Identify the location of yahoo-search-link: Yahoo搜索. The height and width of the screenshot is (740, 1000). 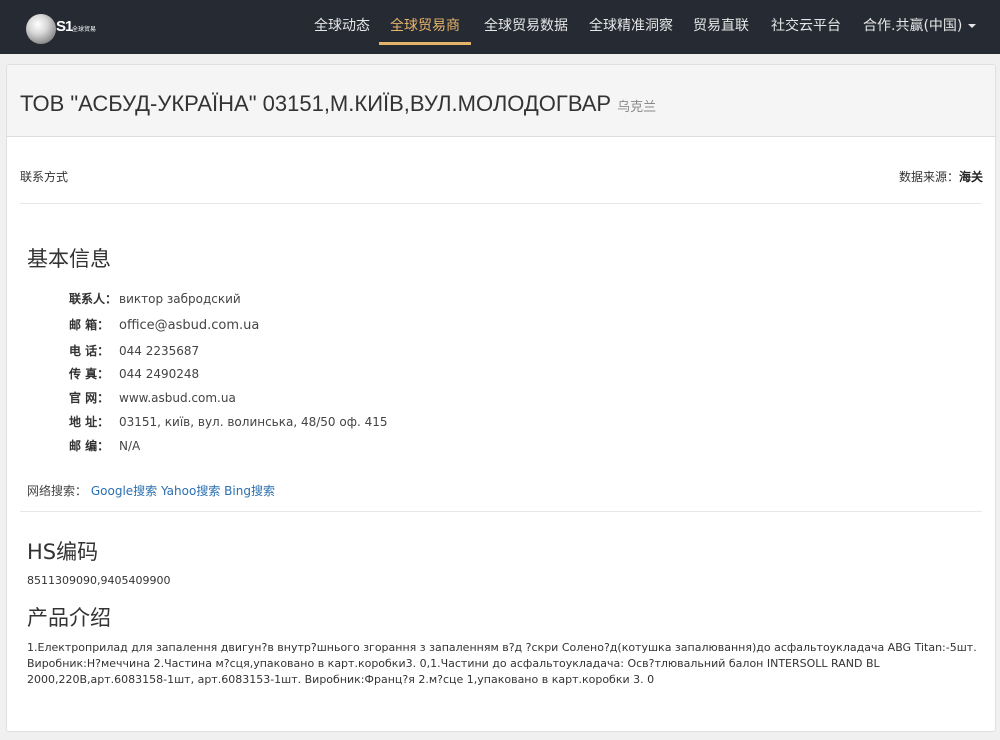
(190, 491).